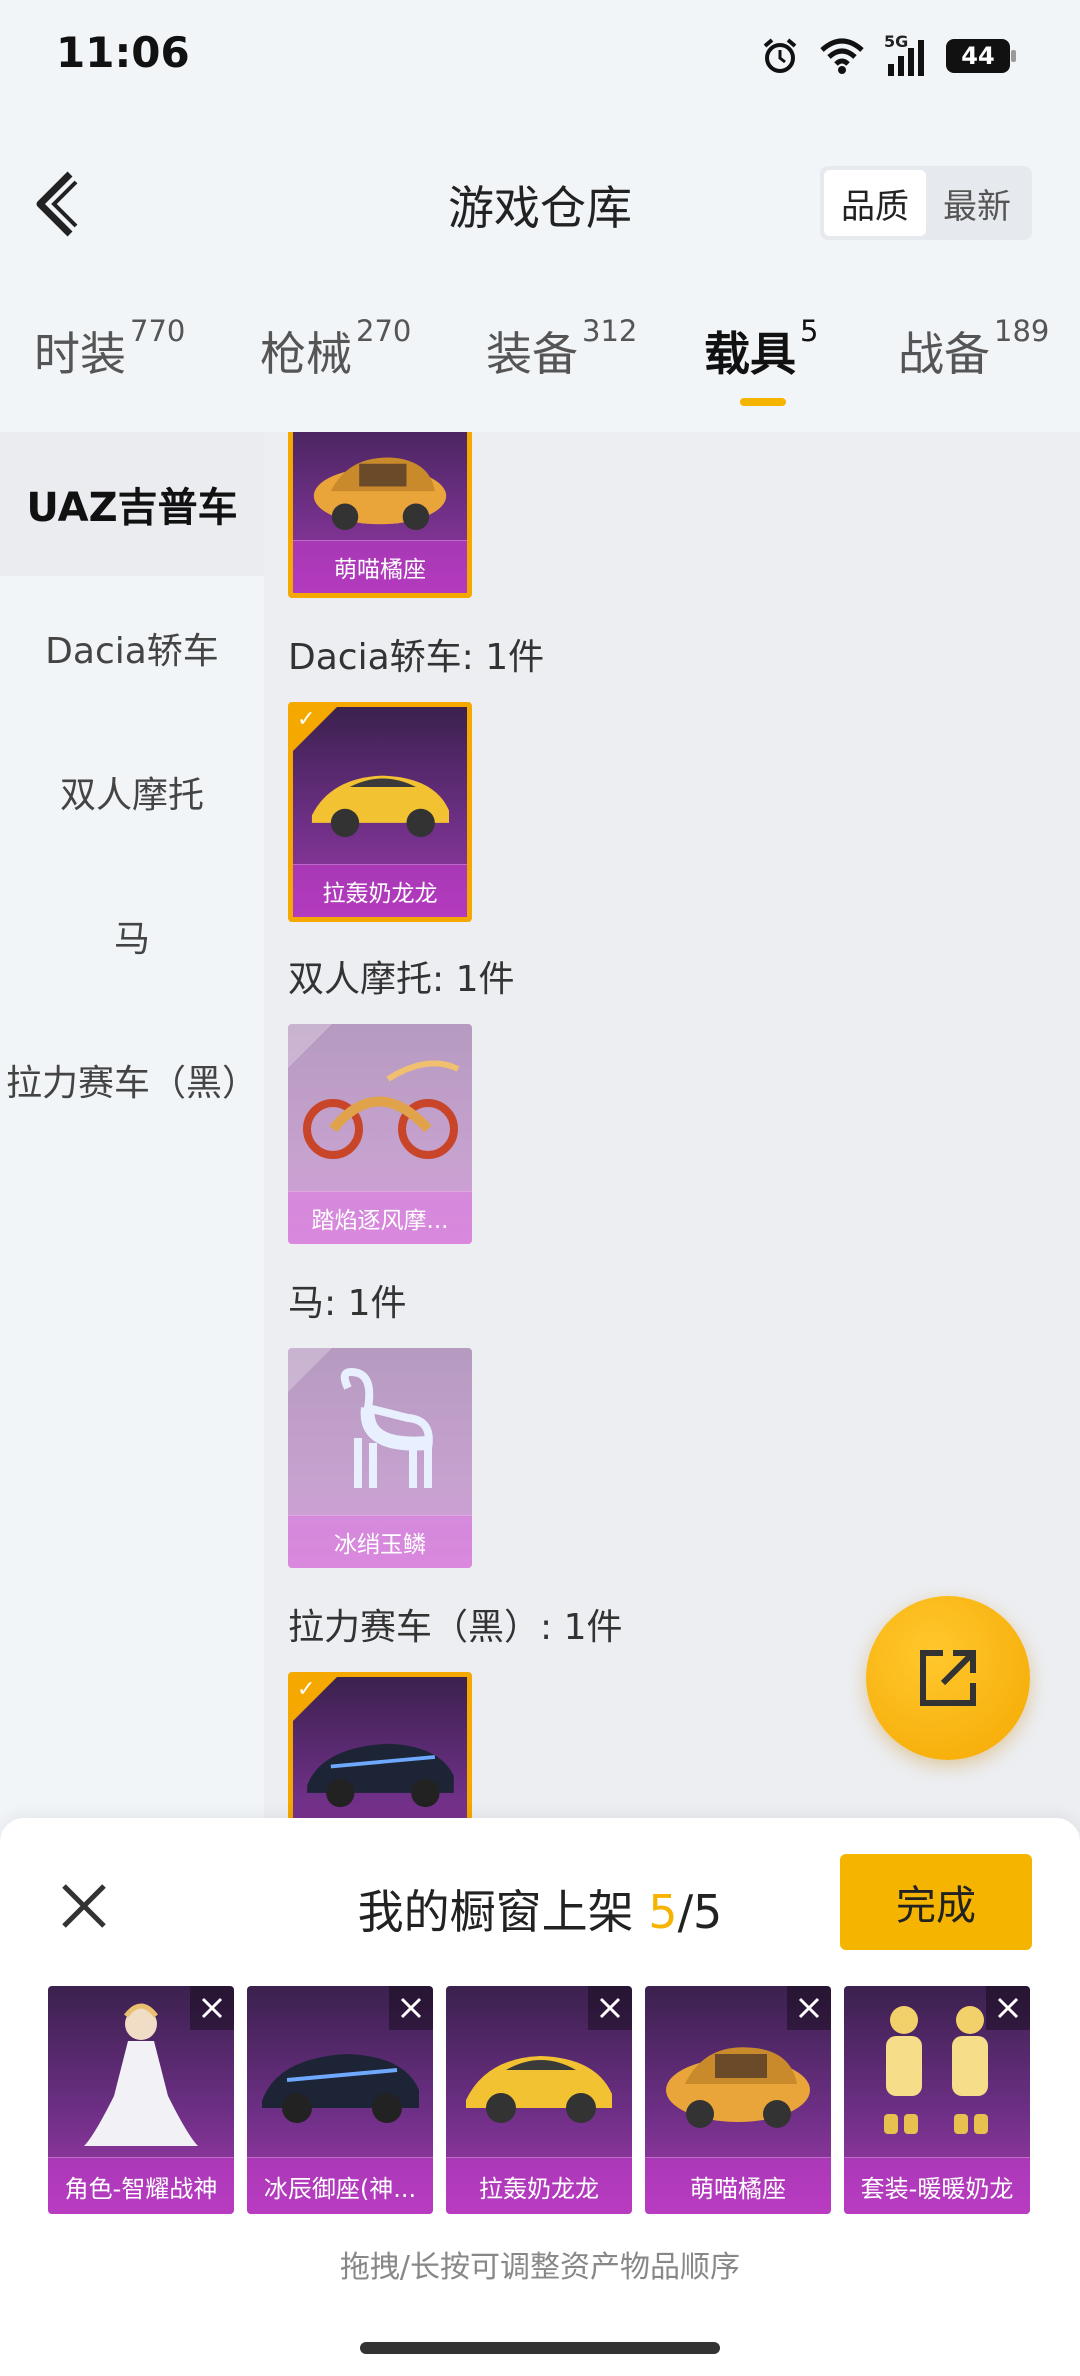  Describe the element at coordinates (944, 354) in the screenshot. I see `tab-label: 战备` at that location.